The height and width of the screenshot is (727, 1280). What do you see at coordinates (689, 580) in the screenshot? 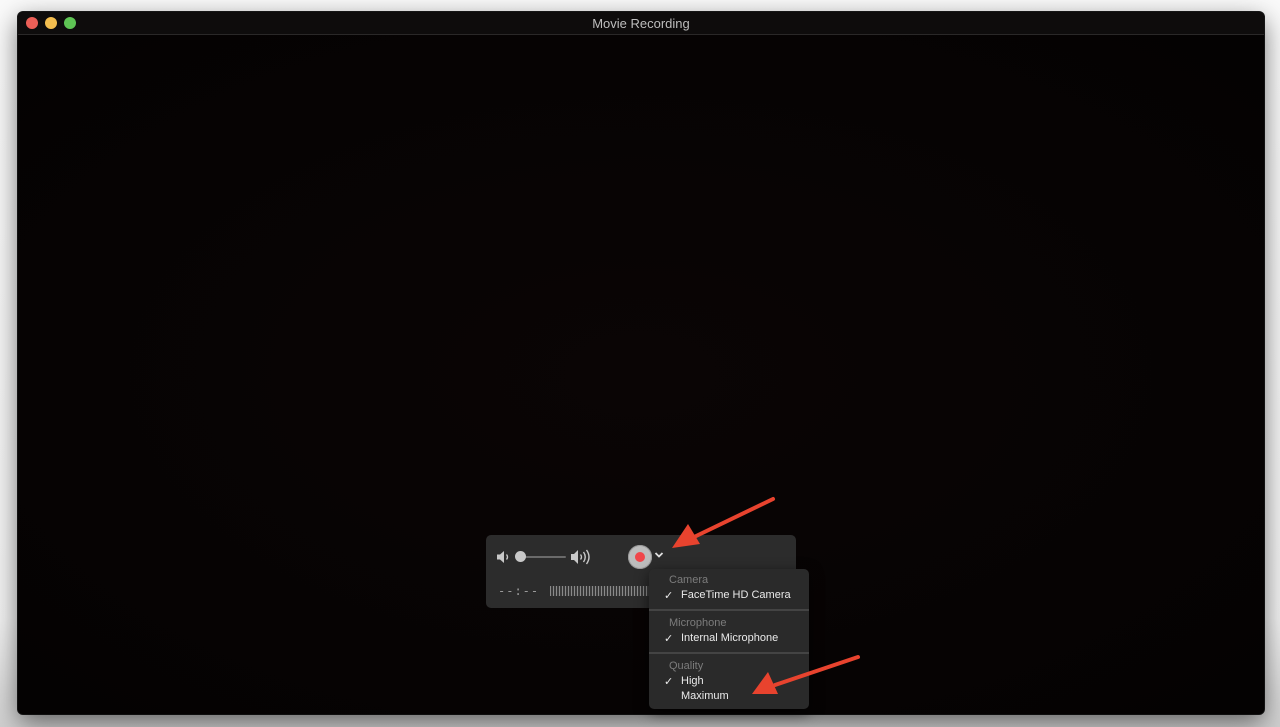
I see `menu-header-camera: Camera` at bounding box center [689, 580].